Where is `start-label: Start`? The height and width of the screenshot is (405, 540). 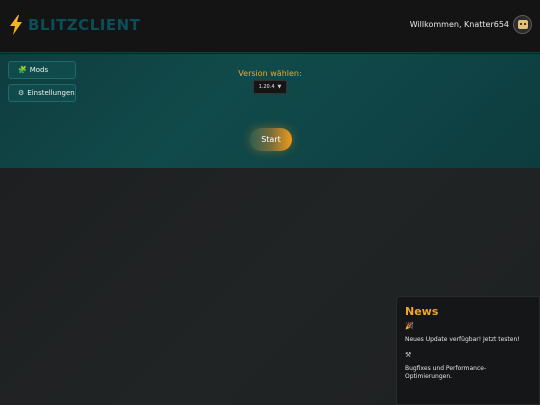
start-label: Start is located at coordinates (271, 139).